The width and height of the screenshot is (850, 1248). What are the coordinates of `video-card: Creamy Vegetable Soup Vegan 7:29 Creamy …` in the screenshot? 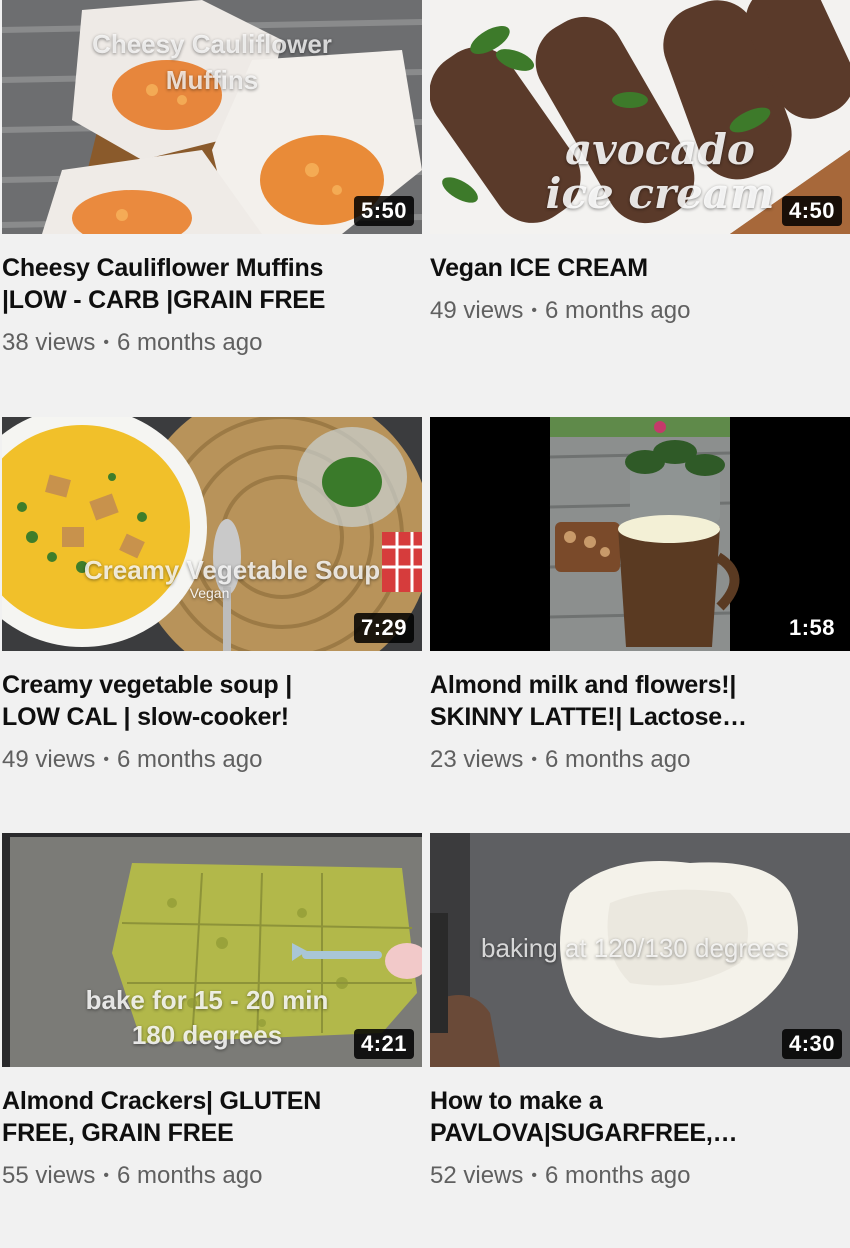 It's located at (212, 596).